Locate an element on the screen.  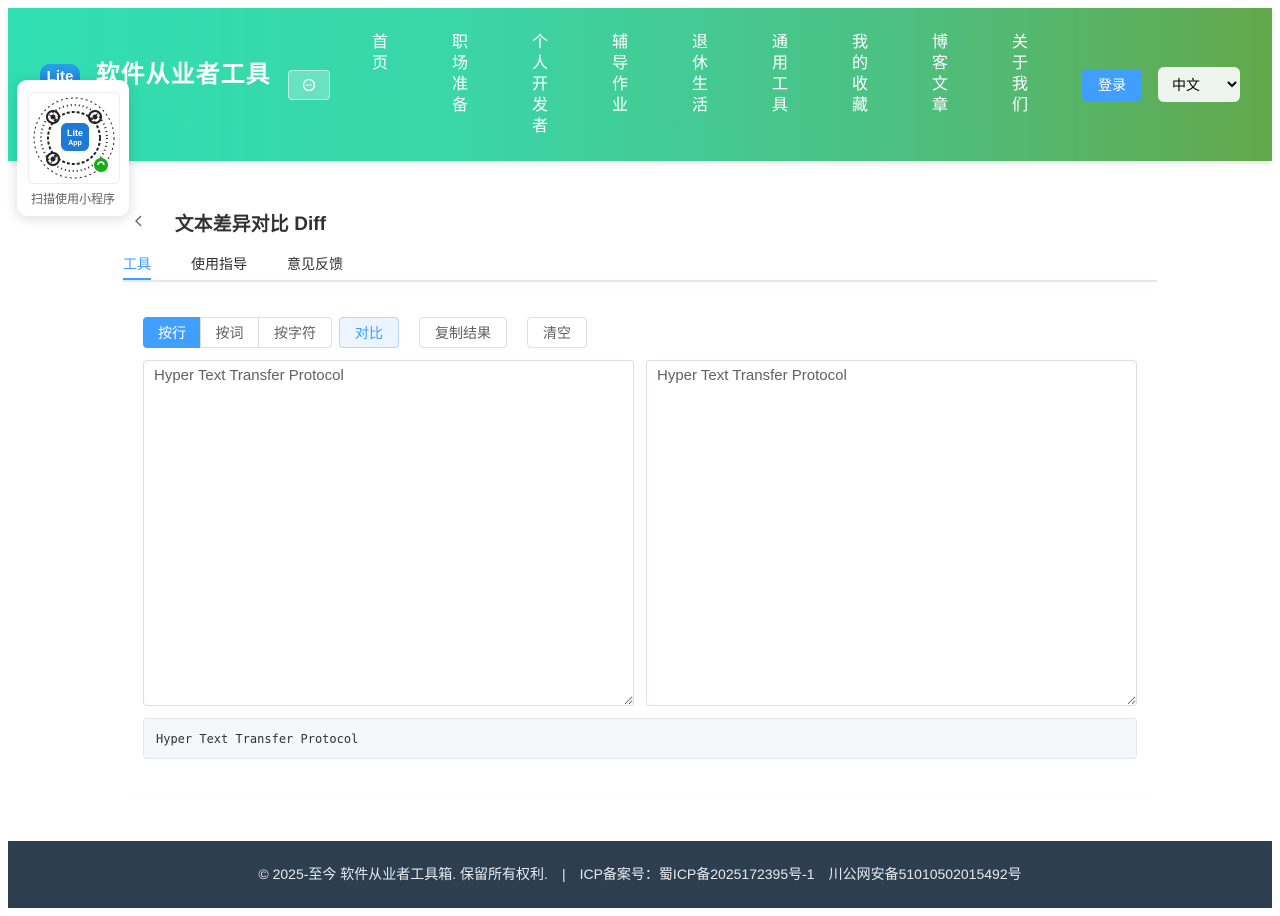
mode-by-word-button: 按词 is located at coordinates (229, 332).